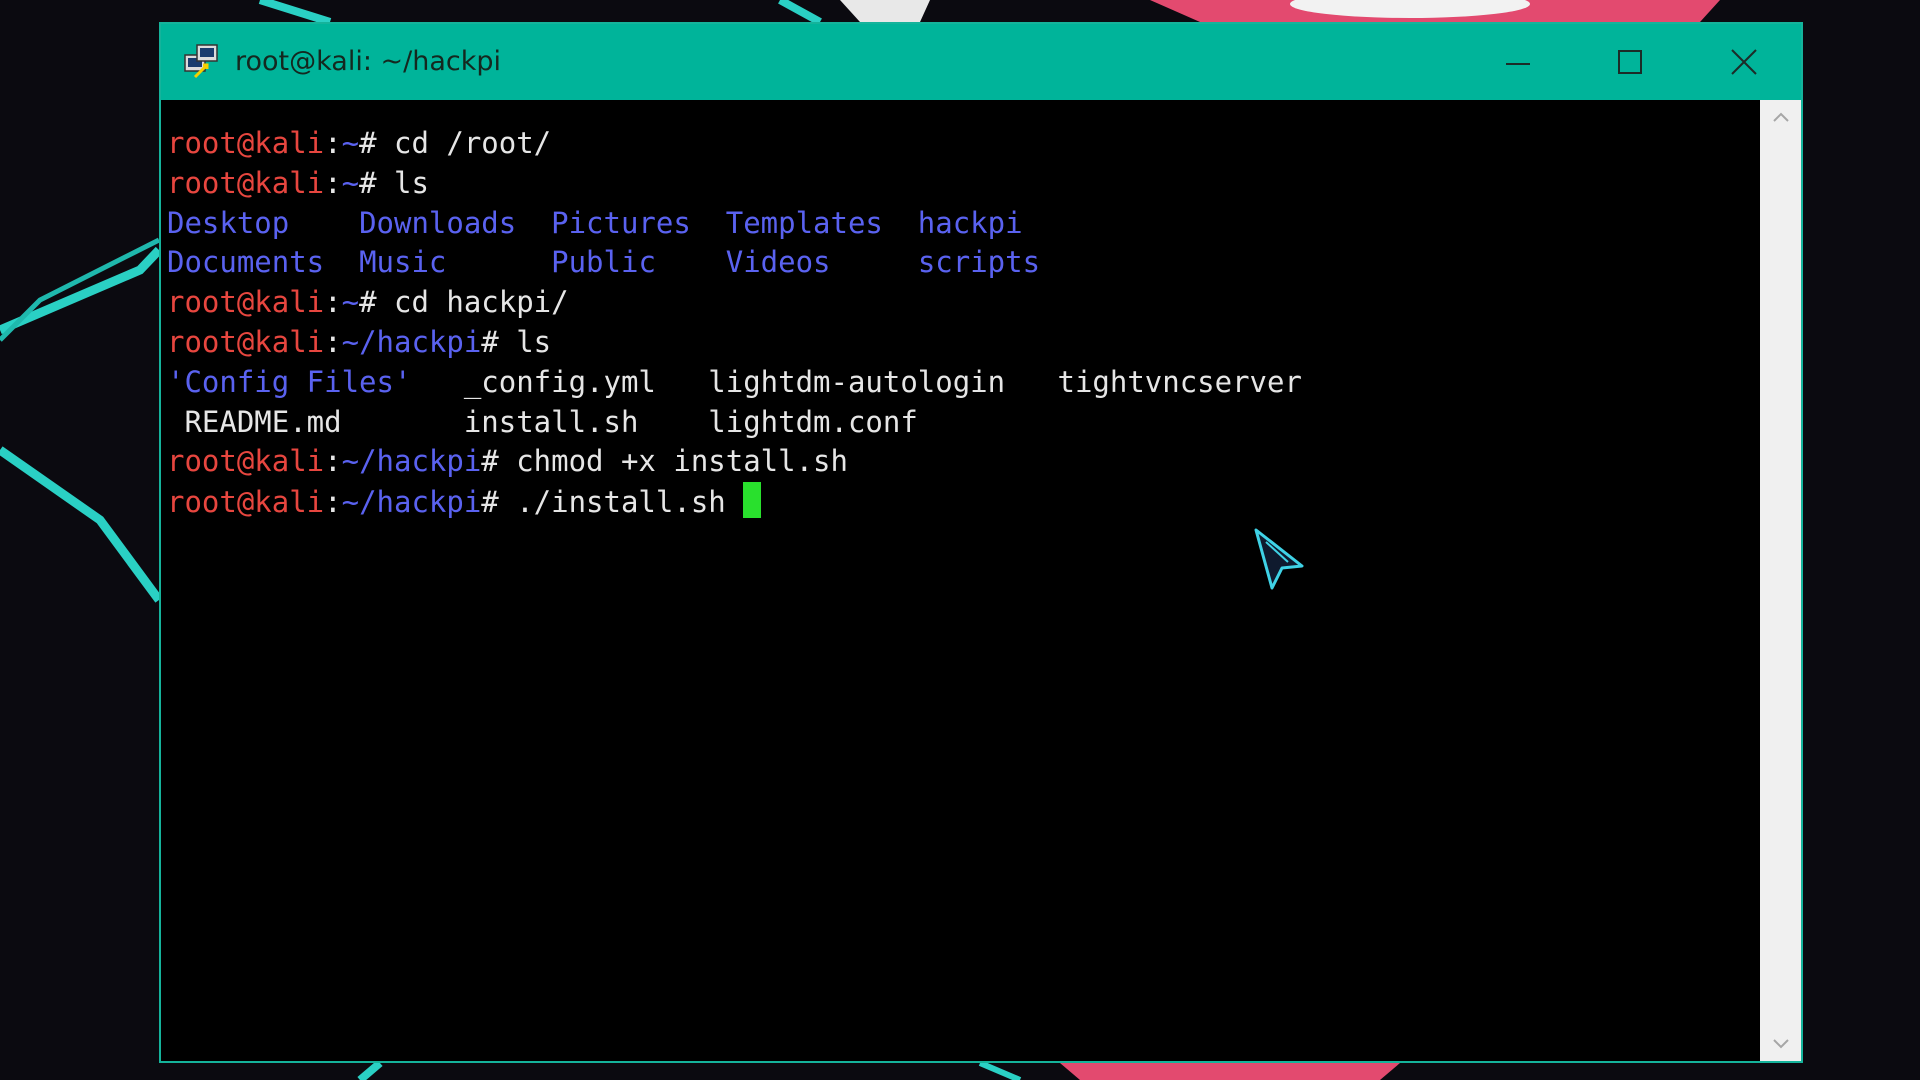 Image resolution: width=1920 pixels, height=1080 pixels. I want to click on directory-entry: Documents, so click(246, 262).